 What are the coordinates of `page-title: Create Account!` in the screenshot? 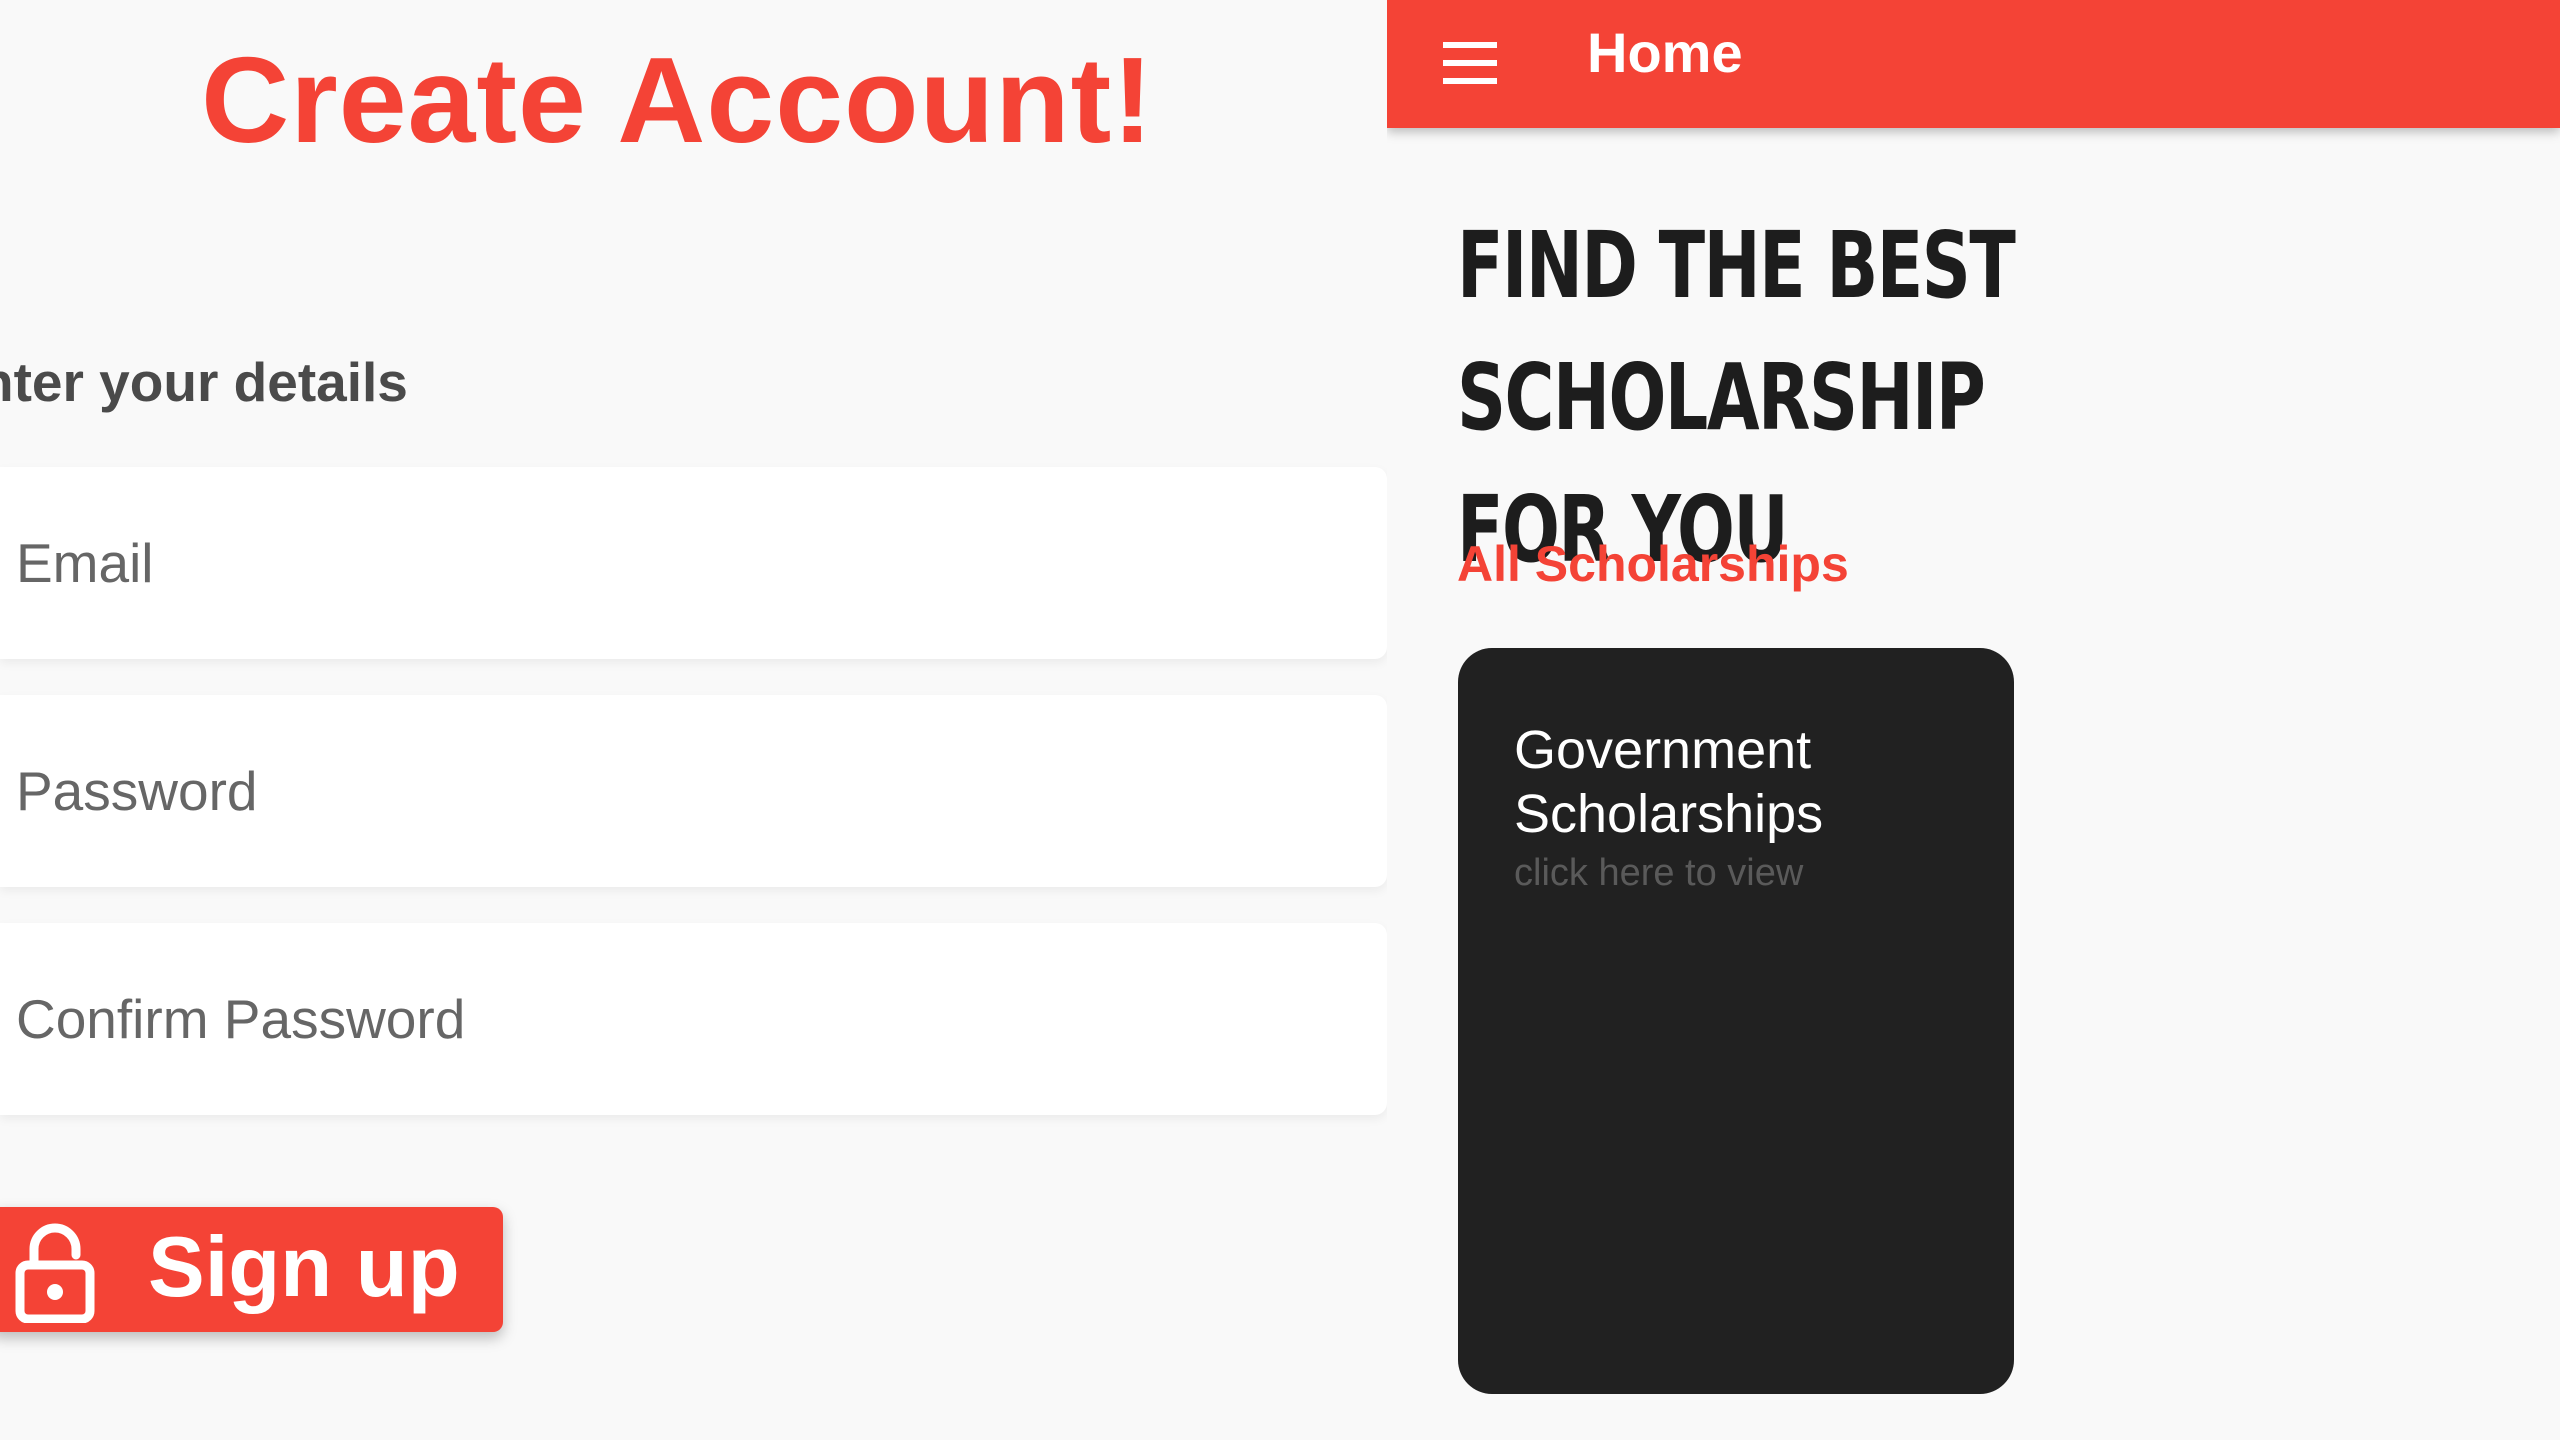 It's located at (677, 100).